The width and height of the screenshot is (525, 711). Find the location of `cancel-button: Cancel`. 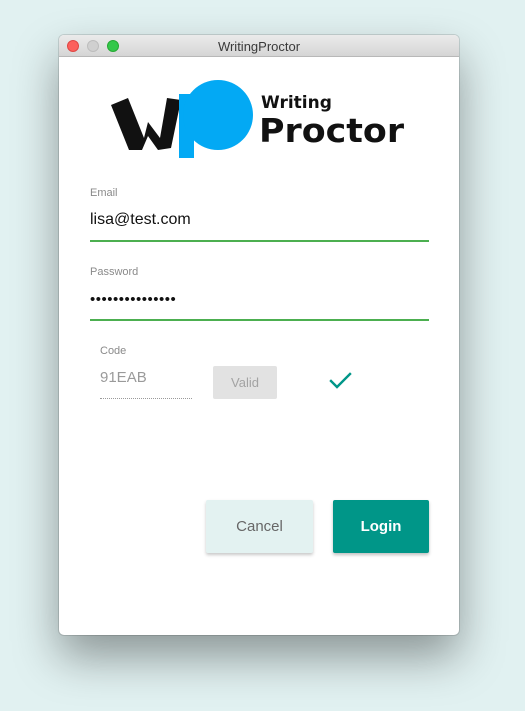

cancel-button: Cancel is located at coordinates (259, 526).